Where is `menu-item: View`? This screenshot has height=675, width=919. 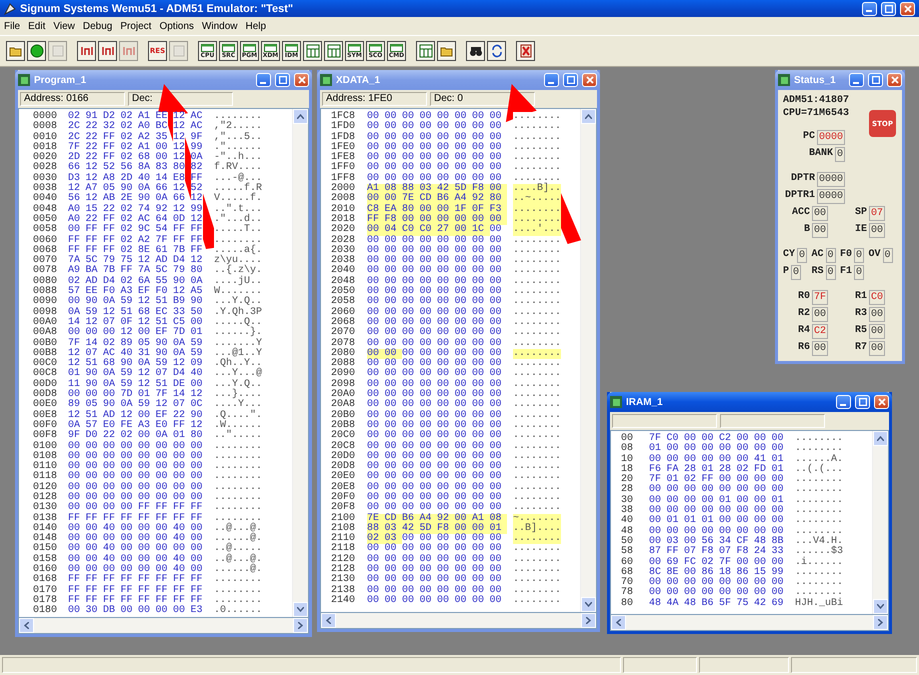 menu-item: View is located at coordinates (64, 26).